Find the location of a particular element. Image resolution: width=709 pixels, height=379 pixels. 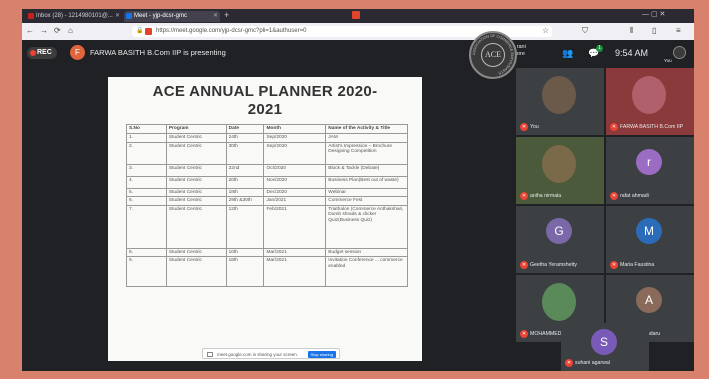

table-cell: Sep/2020 is located at coordinates (295, 153).